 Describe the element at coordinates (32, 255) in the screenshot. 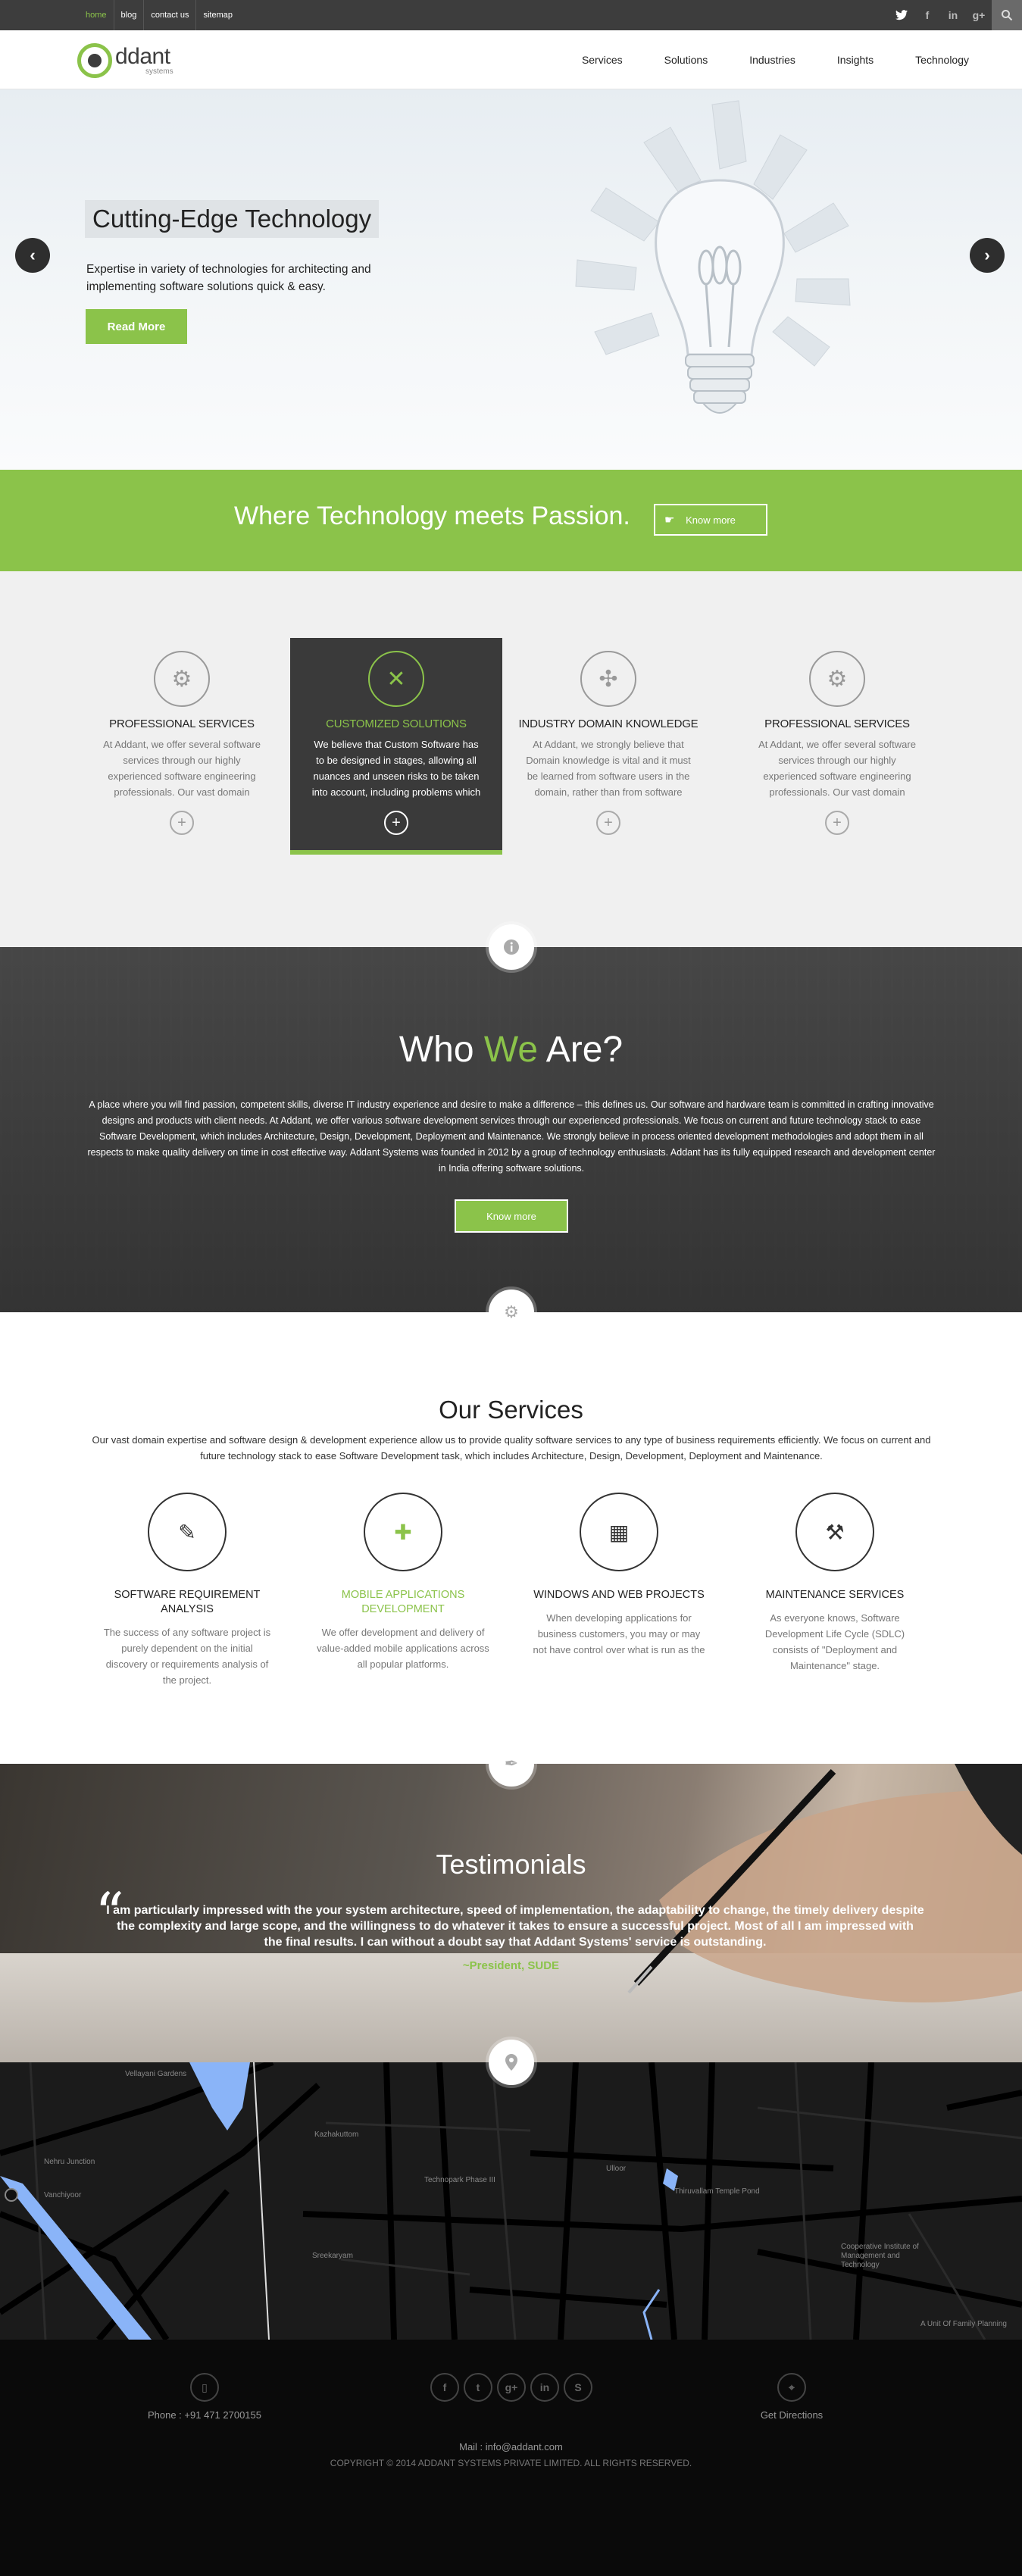

I see `chevron-left-icon: ‹` at that location.